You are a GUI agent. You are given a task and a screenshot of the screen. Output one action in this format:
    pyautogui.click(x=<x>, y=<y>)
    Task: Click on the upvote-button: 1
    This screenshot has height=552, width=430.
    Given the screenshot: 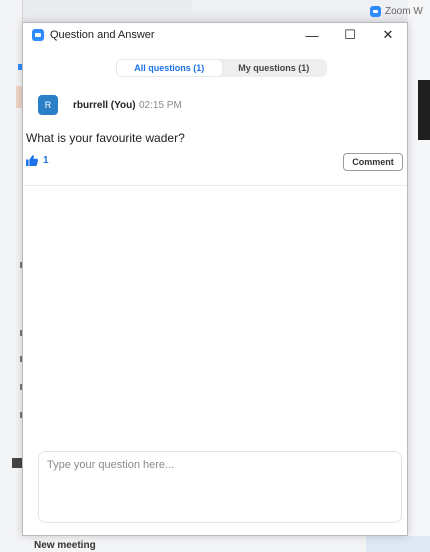 What is the action you would take?
    pyautogui.click(x=37, y=160)
    